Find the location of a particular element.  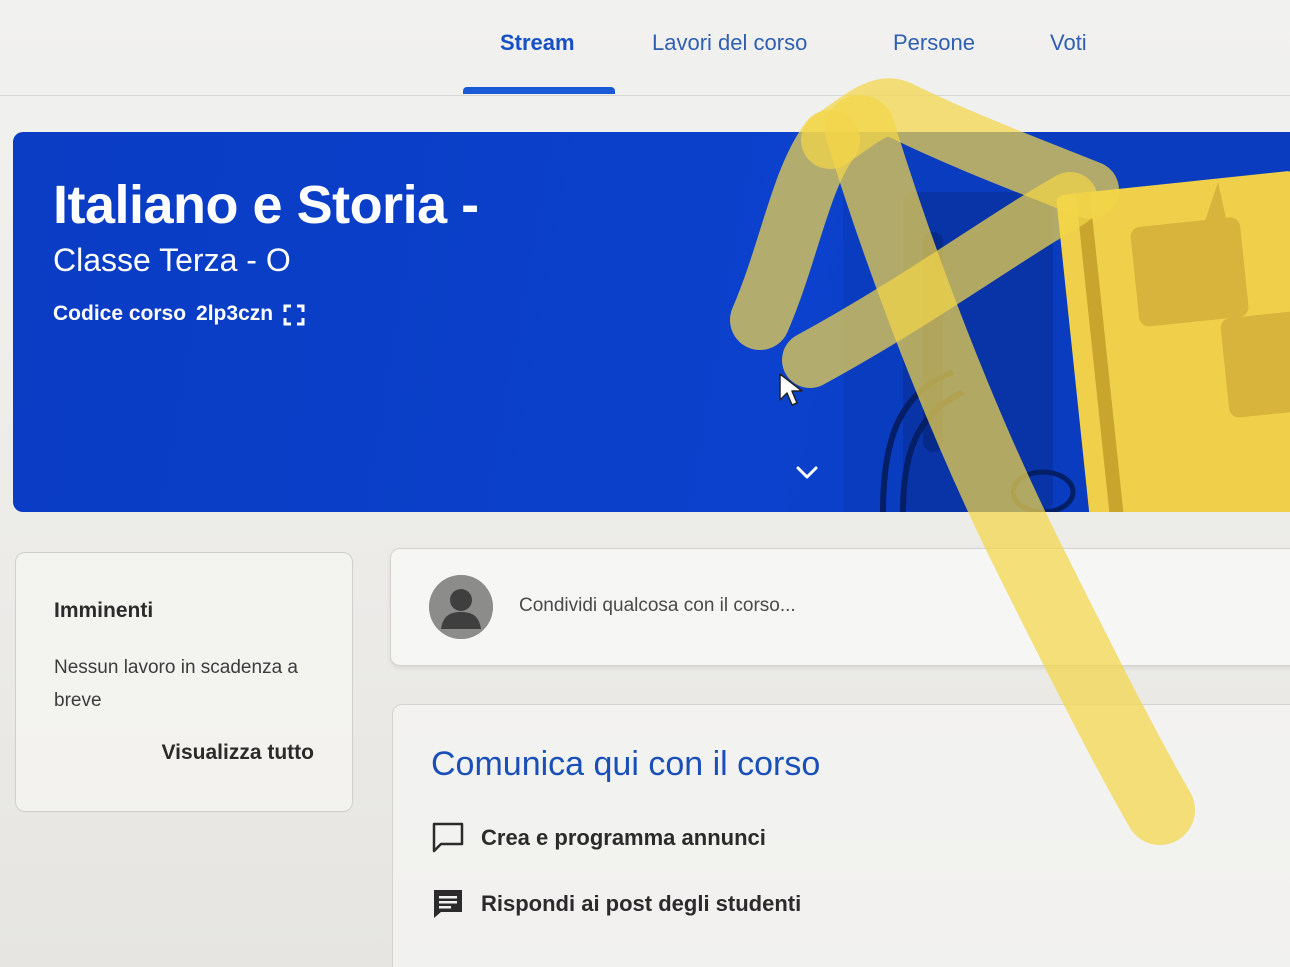

top-tab-bar: Stream Lavori del corso Persone Voti is located at coordinates (645, 48).